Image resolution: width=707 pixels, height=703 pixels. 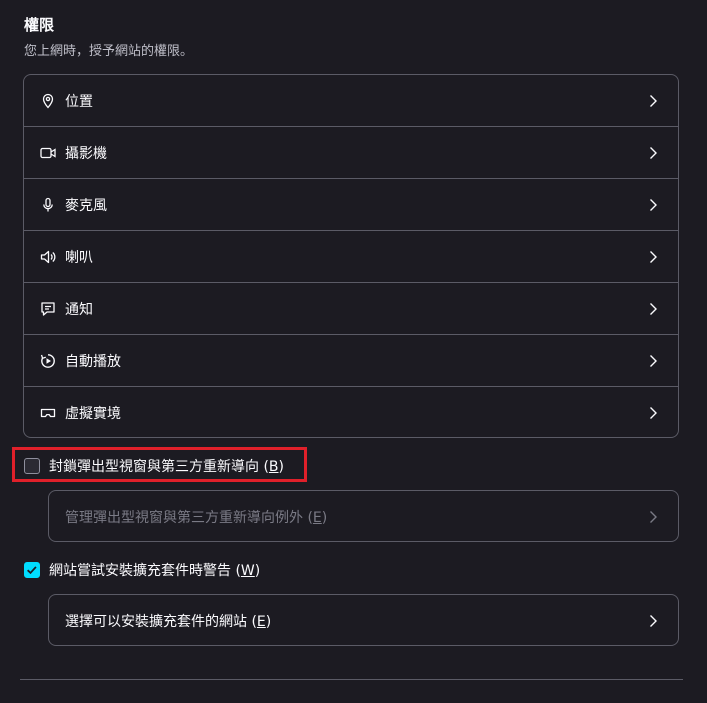 I want to click on permission-label-speaker: 喇叭, so click(x=79, y=257).